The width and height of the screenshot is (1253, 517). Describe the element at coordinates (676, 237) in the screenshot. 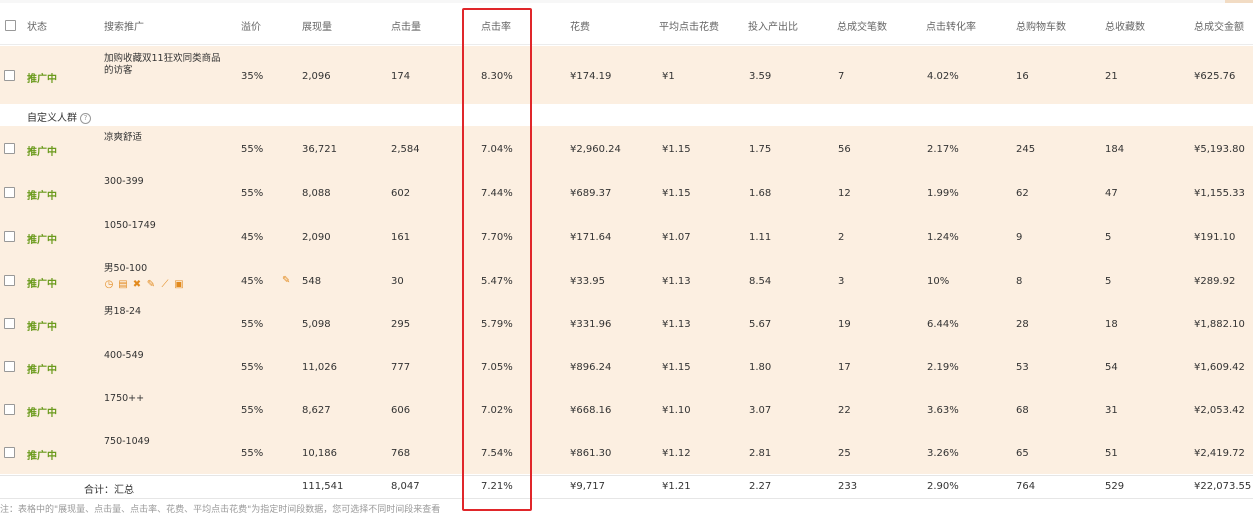

I see `avg-cpc-value: ¥1.07` at that location.